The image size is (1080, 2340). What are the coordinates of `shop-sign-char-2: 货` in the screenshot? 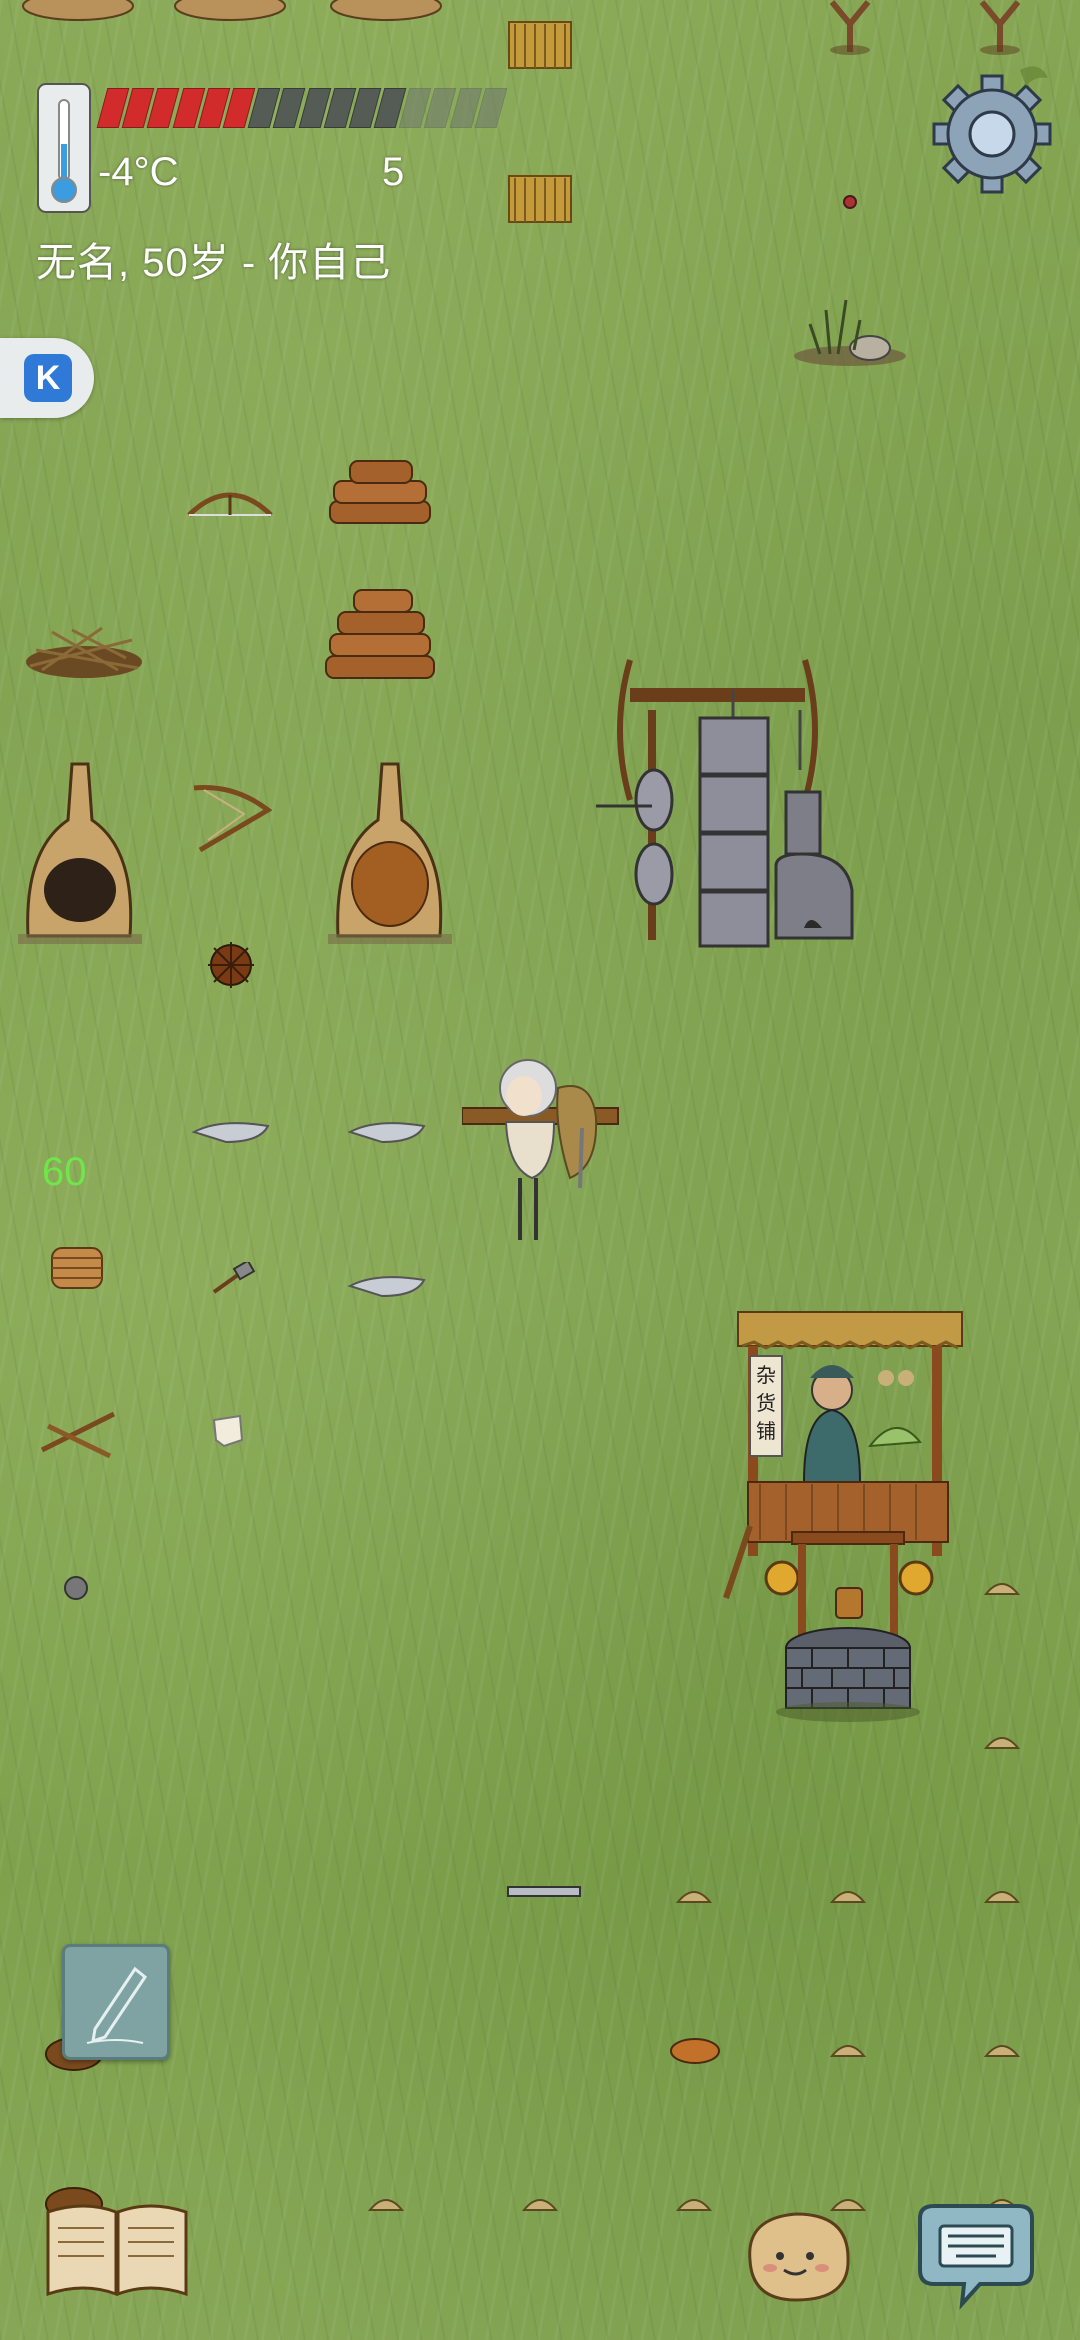 It's located at (766, 1403).